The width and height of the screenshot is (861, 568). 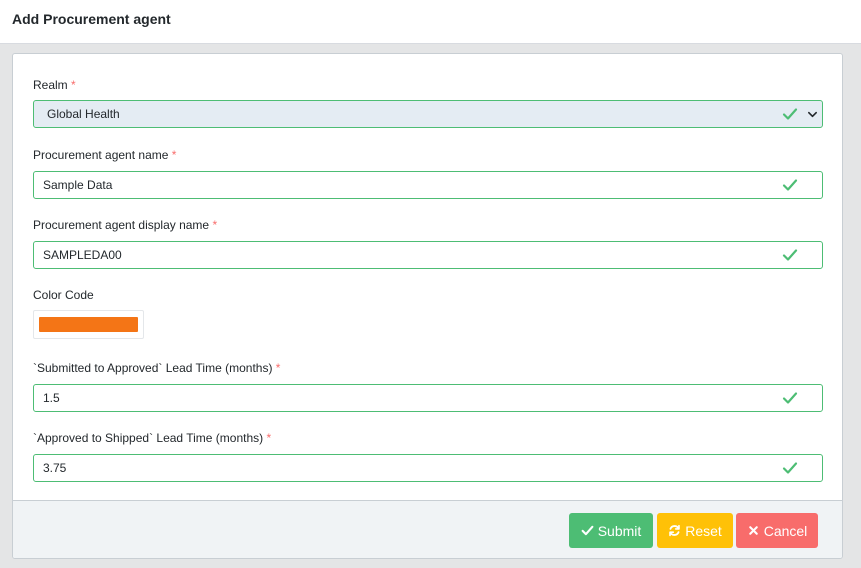 I want to click on reset-button: Reset, so click(x=695, y=530).